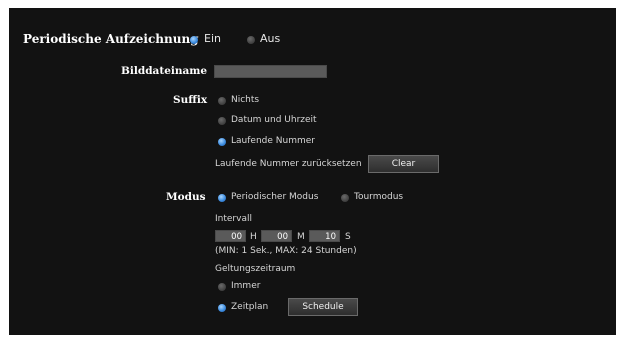 This screenshot has height=339, width=619. What do you see at coordinates (111, 39) in the screenshot?
I see `periodic-recording-label: Periodische Aufzeichnung` at bounding box center [111, 39].